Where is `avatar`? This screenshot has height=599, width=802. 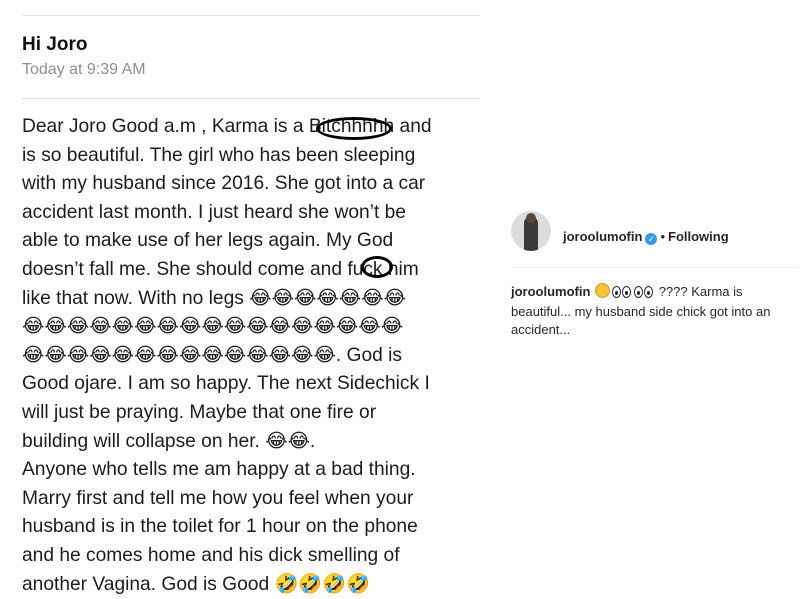 avatar is located at coordinates (531, 231).